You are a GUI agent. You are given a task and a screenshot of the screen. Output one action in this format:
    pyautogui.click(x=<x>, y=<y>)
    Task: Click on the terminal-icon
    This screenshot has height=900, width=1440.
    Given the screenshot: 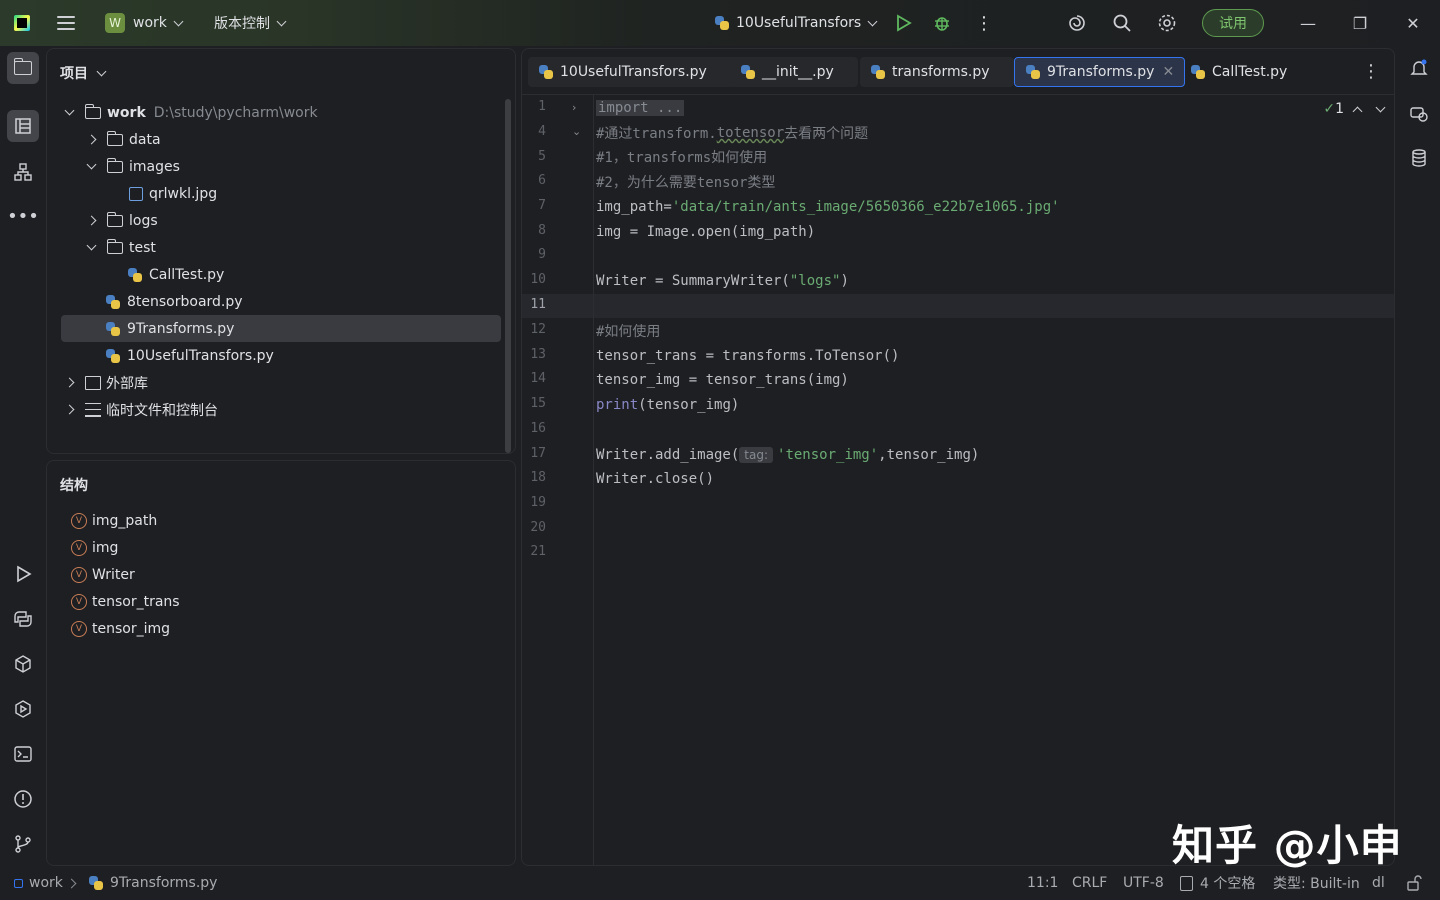 What is the action you would take?
    pyautogui.click(x=23, y=754)
    